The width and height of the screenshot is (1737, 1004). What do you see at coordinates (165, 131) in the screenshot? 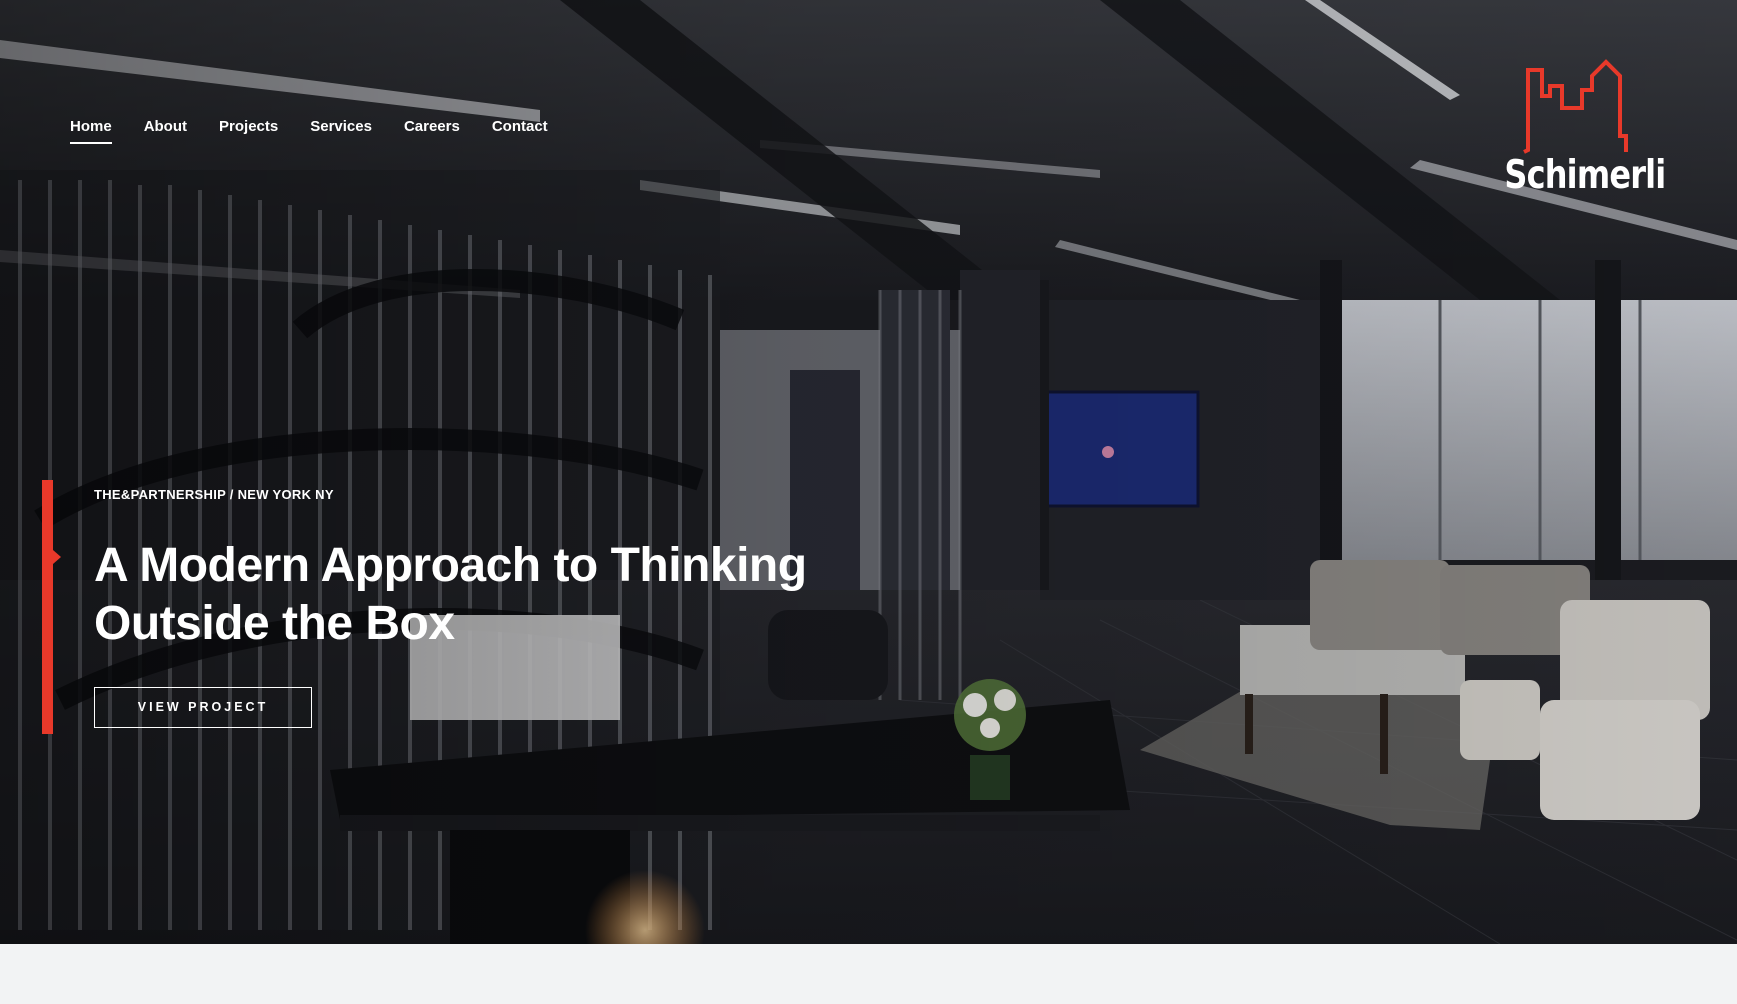
I see `nav-item-about: About` at bounding box center [165, 131].